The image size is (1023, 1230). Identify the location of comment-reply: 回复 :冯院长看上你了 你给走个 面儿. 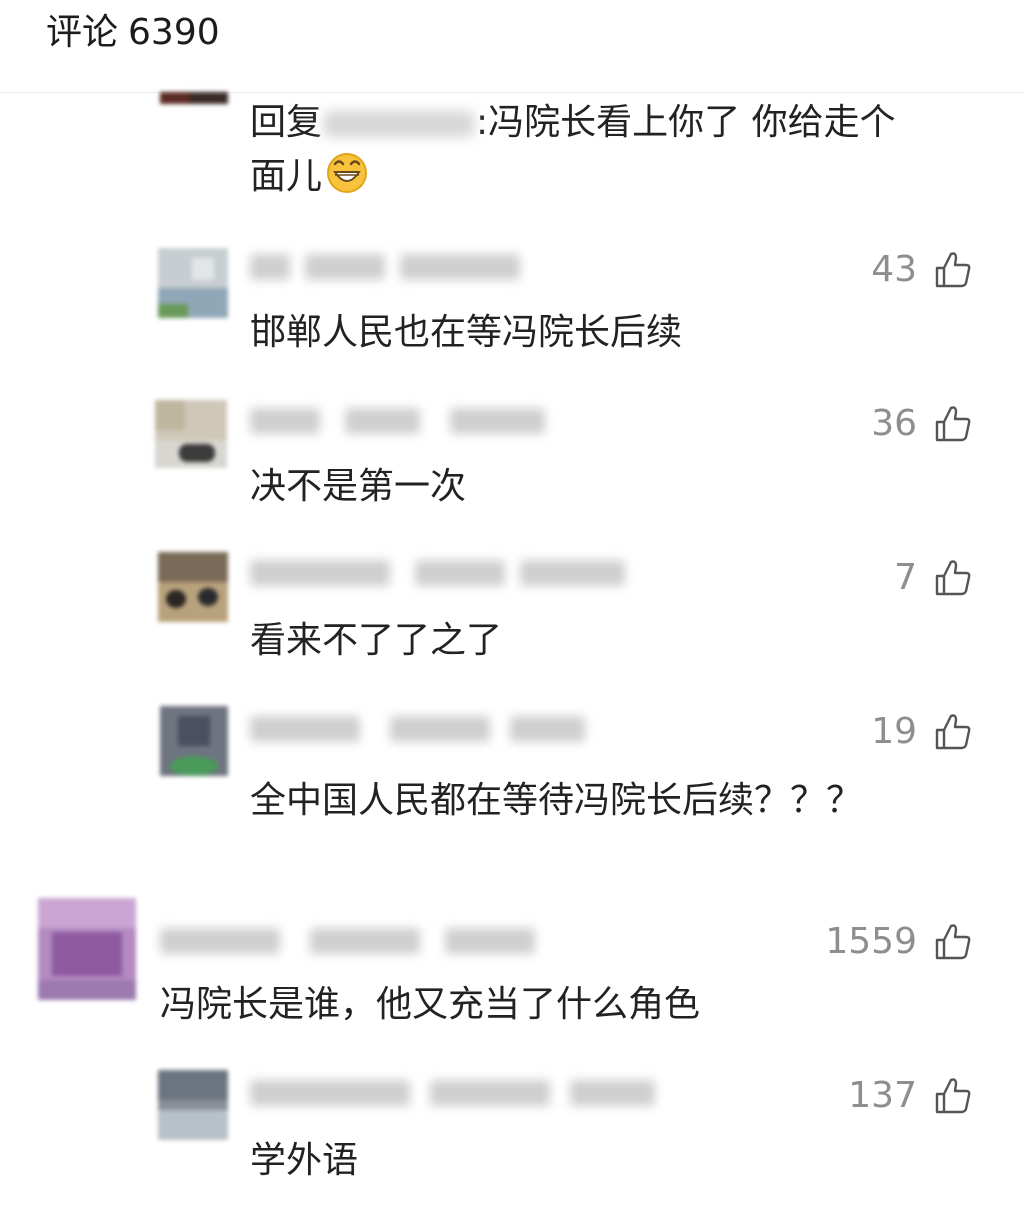
(511, 152).